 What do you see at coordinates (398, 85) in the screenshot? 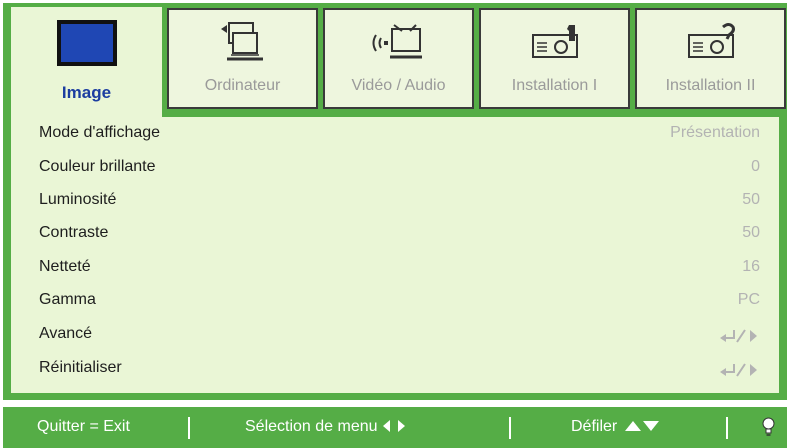
I see `tab-label: Vidéo / Audio` at bounding box center [398, 85].